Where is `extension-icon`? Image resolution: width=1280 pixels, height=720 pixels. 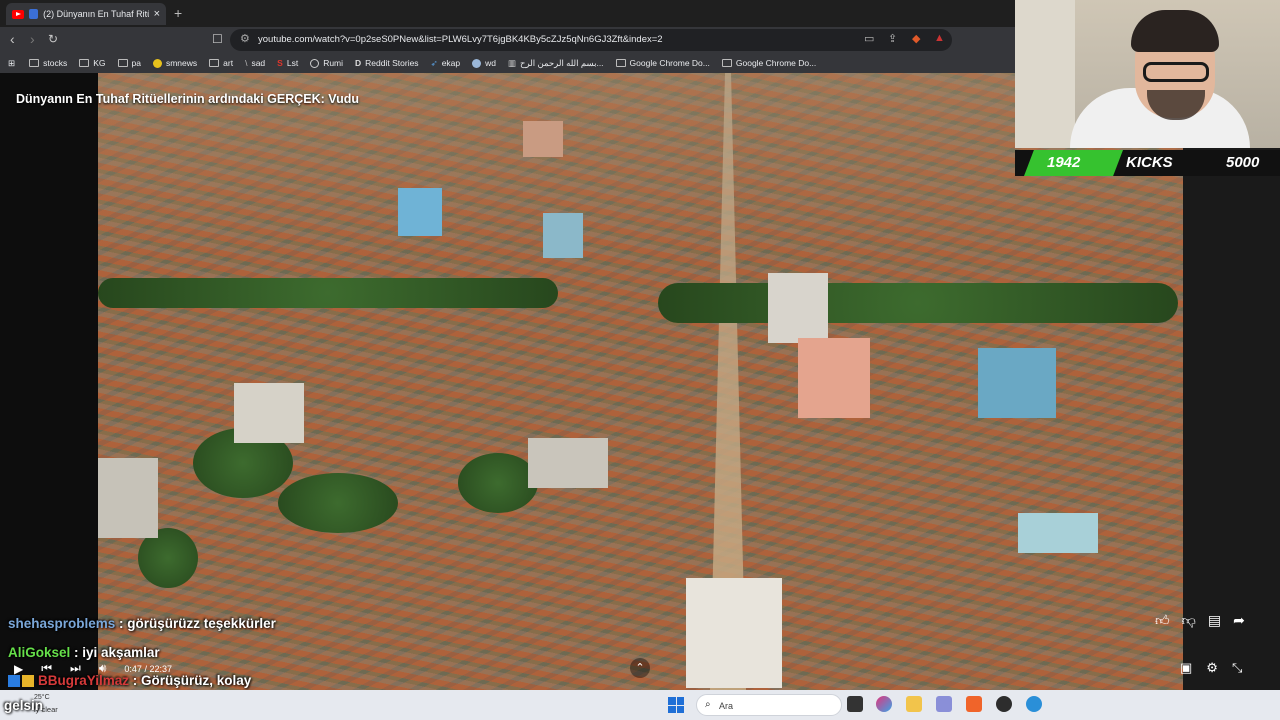 extension-icon is located at coordinates (33, 14).